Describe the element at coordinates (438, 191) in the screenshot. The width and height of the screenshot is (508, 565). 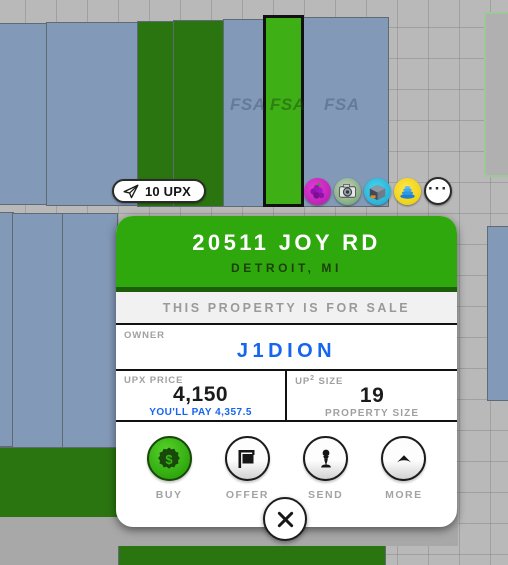
I see `map-more-menu-button: ···` at that location.